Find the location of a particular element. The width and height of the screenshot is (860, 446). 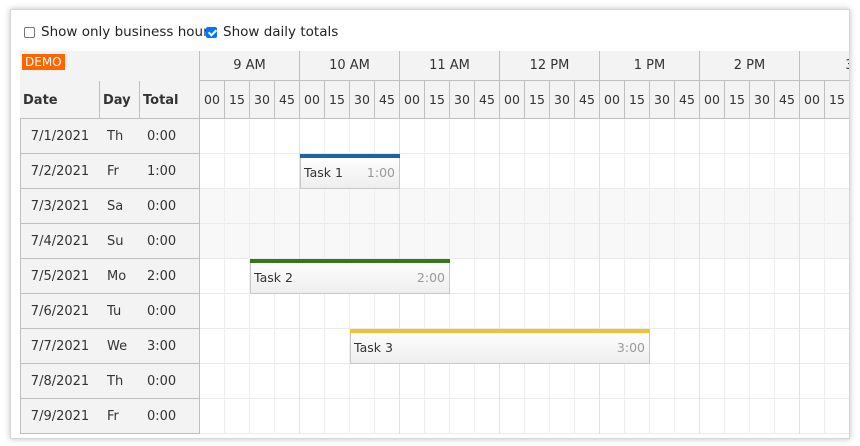

row-day: Sa is located at coordinates (119, 206).